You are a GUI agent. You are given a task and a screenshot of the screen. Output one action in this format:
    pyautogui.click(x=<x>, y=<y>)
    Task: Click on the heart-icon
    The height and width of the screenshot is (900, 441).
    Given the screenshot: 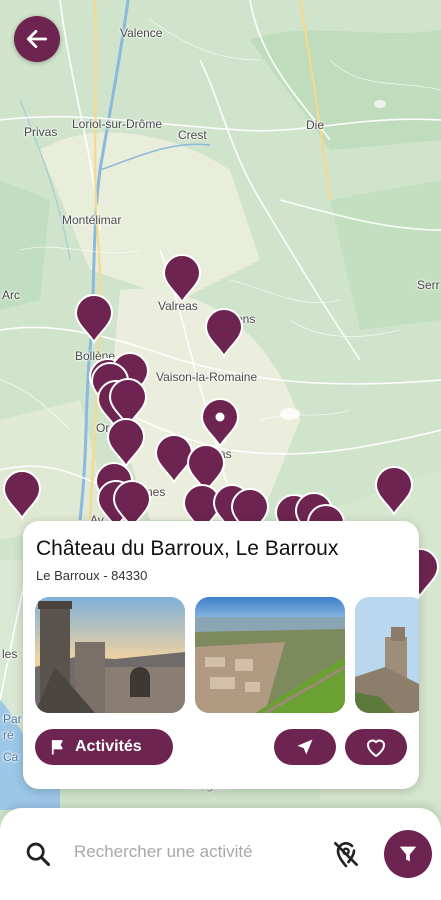 What is the action you would take?
    pyautogui.click(x=376, y=748)
    